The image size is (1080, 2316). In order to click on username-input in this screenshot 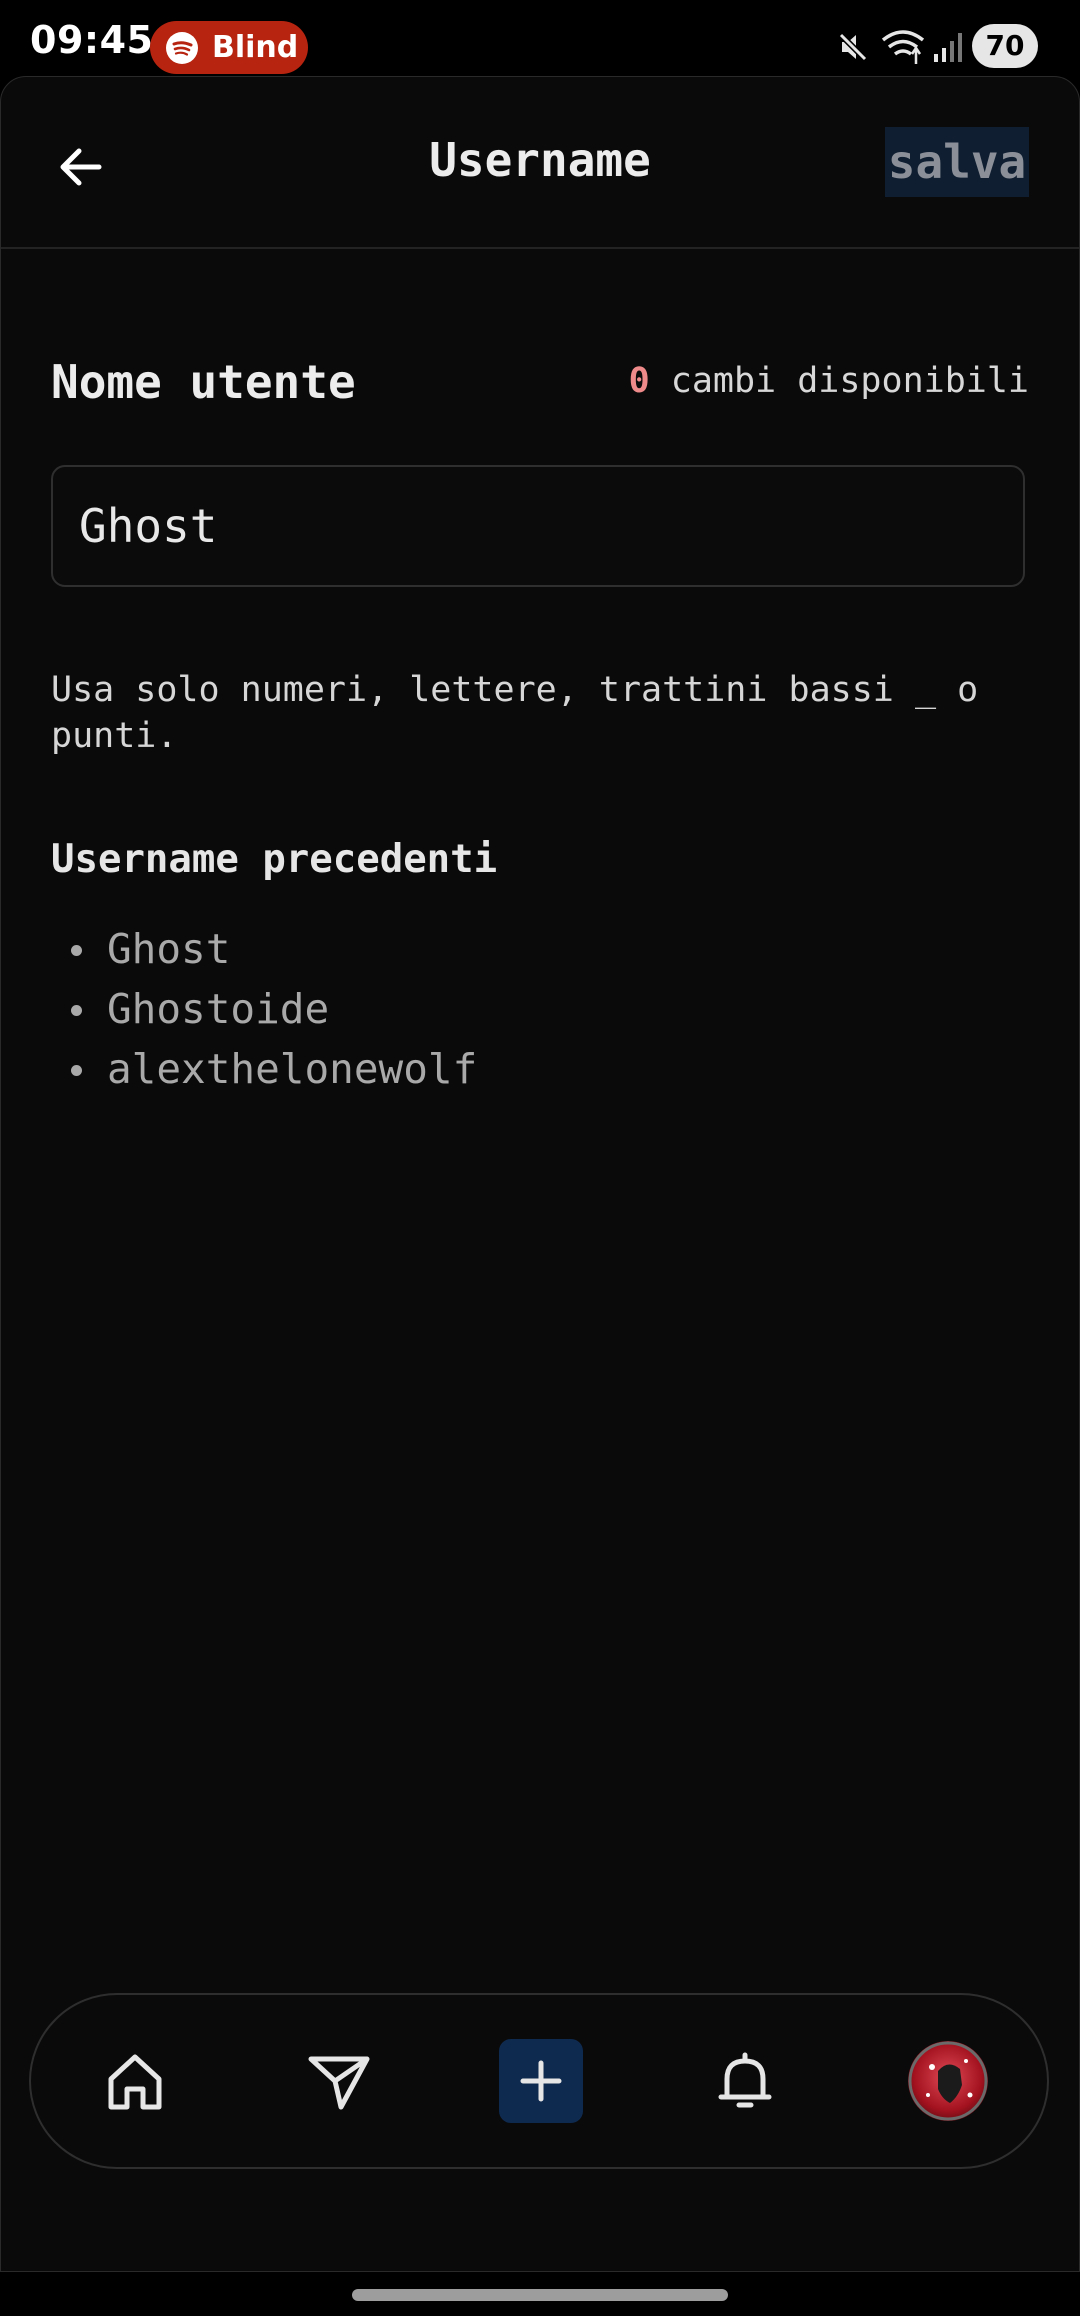, I will do `click(538, 526)`.